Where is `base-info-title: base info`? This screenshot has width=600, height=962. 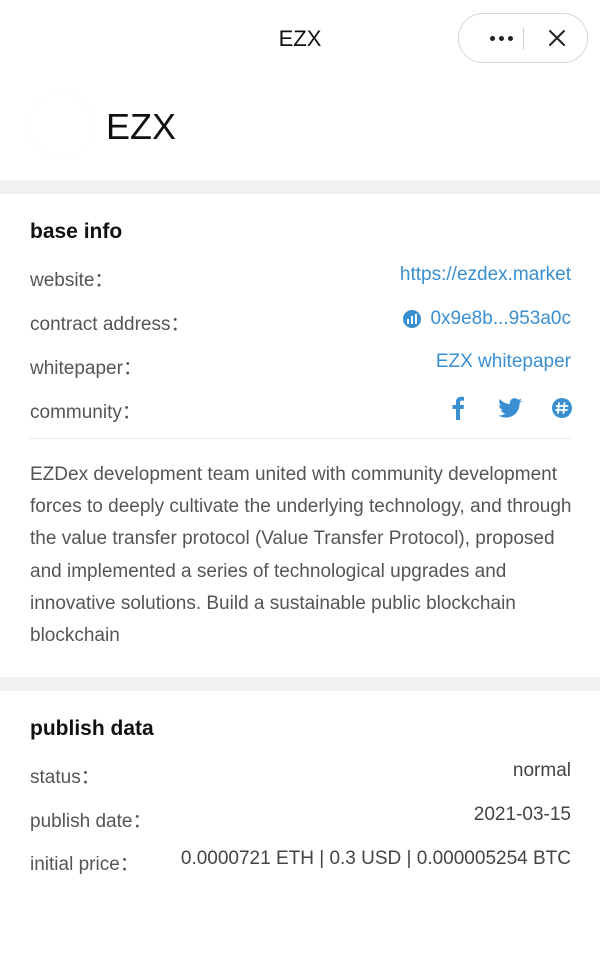 base-info-title: base info is located at coordinates (76, 231).